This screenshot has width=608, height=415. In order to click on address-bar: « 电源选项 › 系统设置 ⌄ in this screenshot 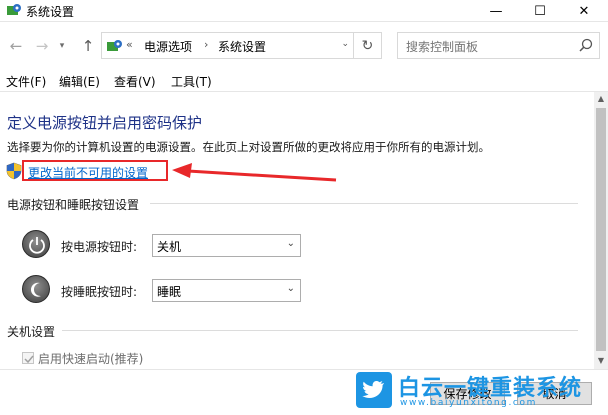, I will do `click(227, 45)`.